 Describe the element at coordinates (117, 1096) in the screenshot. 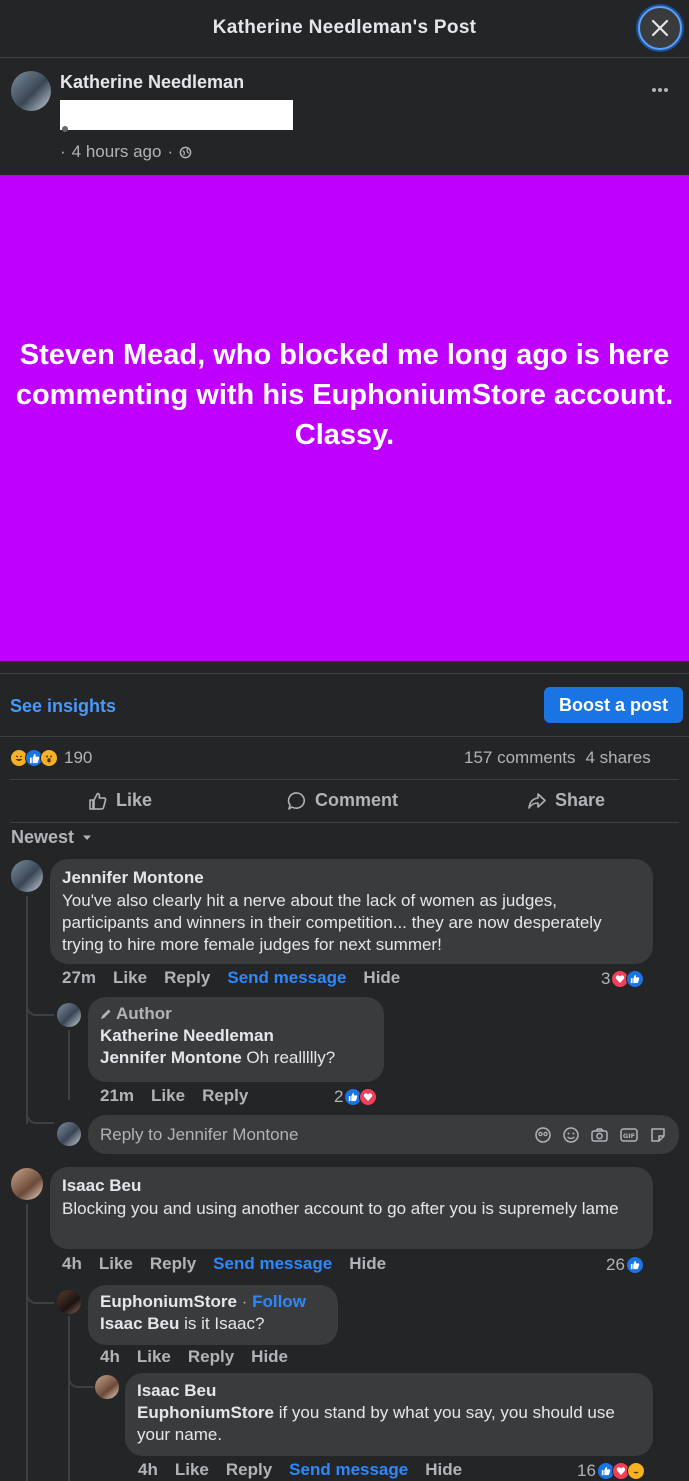

I see `comment-time: 21m` at that location.